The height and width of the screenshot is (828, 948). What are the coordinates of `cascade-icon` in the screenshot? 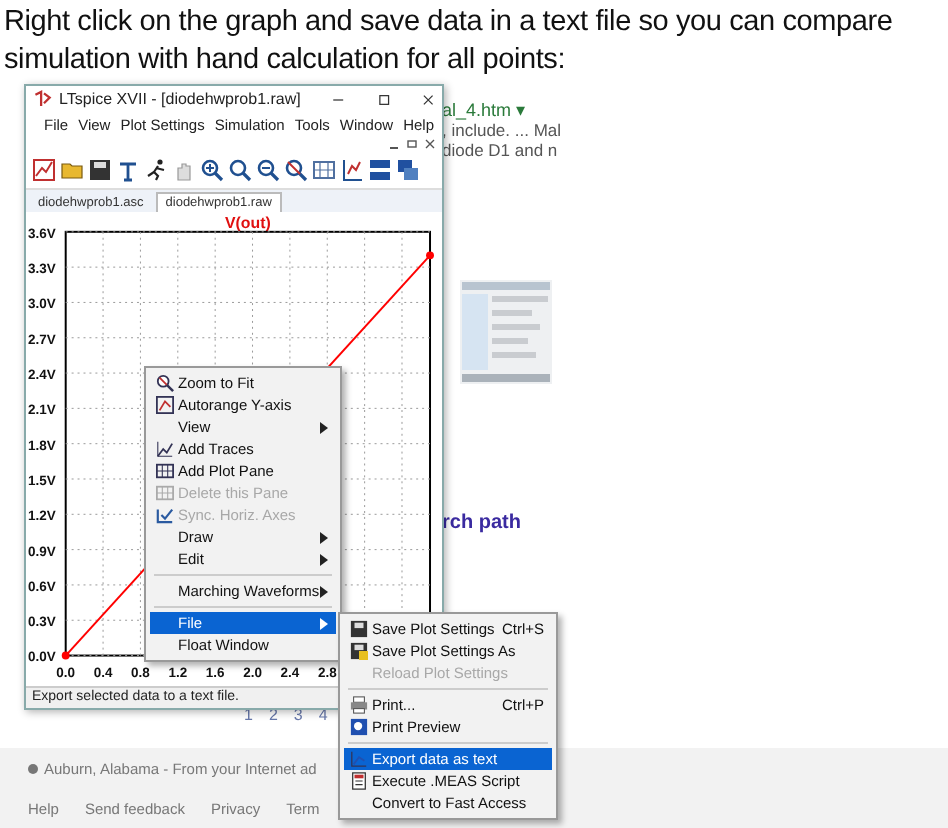 It's located at (408, 169).